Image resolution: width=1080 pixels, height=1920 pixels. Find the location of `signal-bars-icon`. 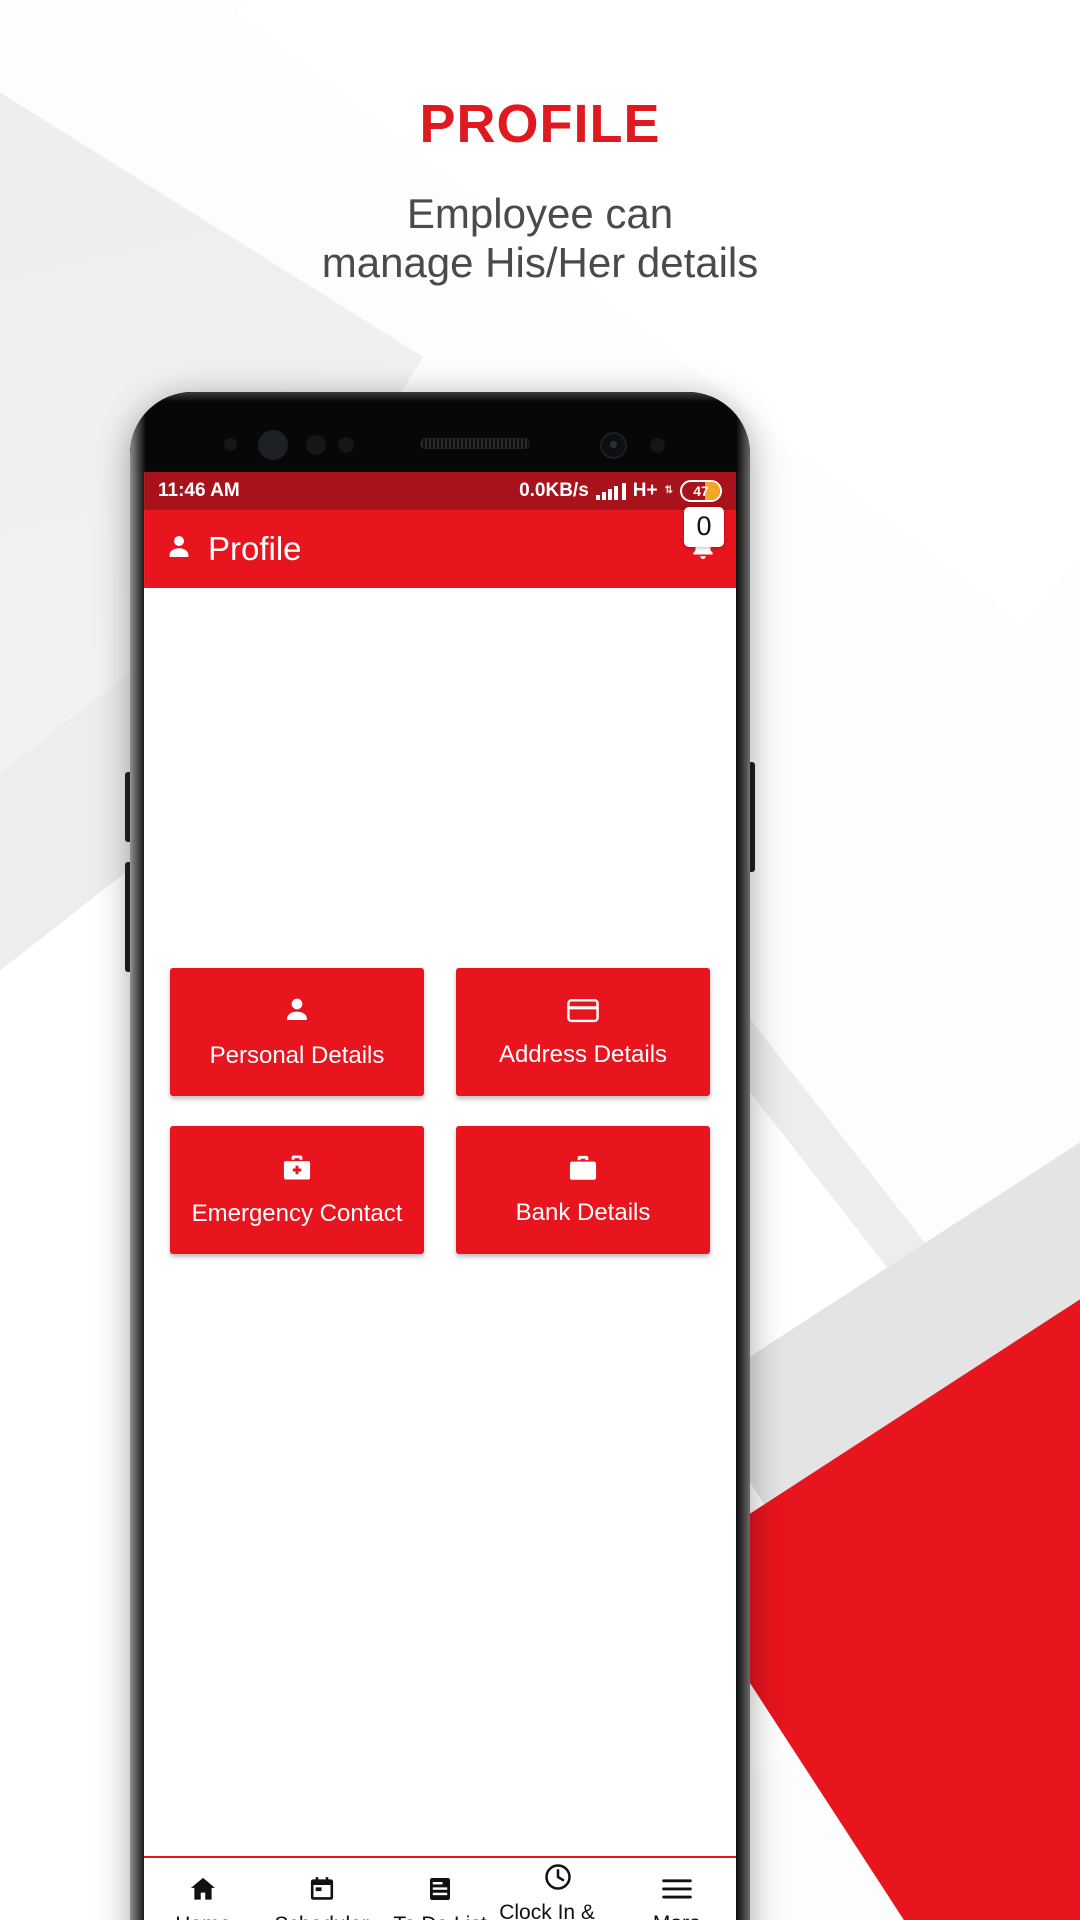

signal-bars-icon is located at coordinates (610, 491).